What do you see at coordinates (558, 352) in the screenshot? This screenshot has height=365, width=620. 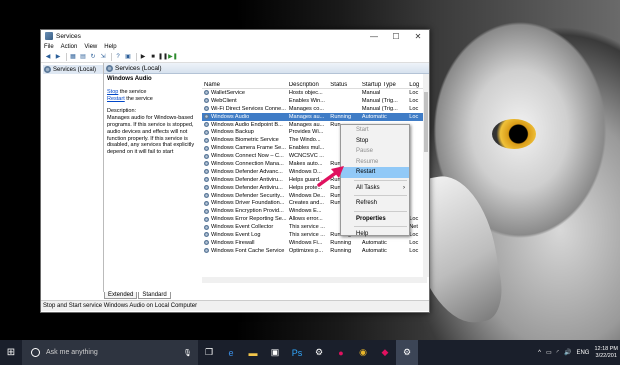 I see `wifi-icon: ◜` at bounding box center [558, 352].